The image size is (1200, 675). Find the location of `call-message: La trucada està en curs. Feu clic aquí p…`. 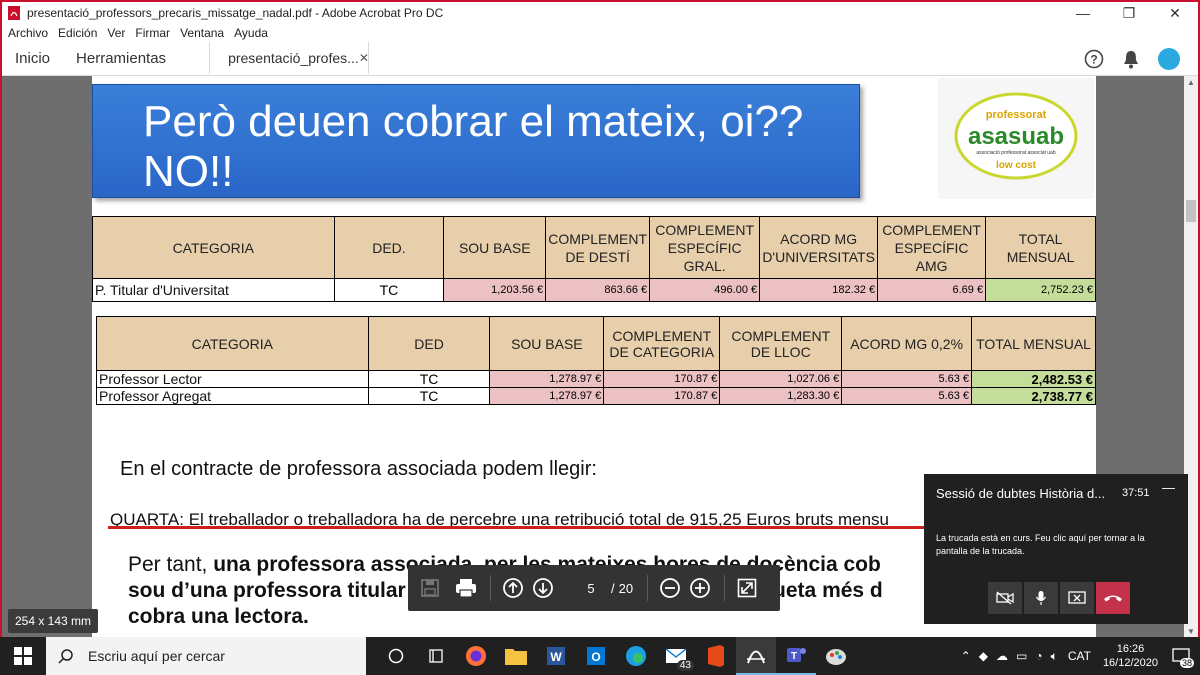

call-message: La trucada està en curs. Feu clic aquí p… is located at coordinates (1041, 545).